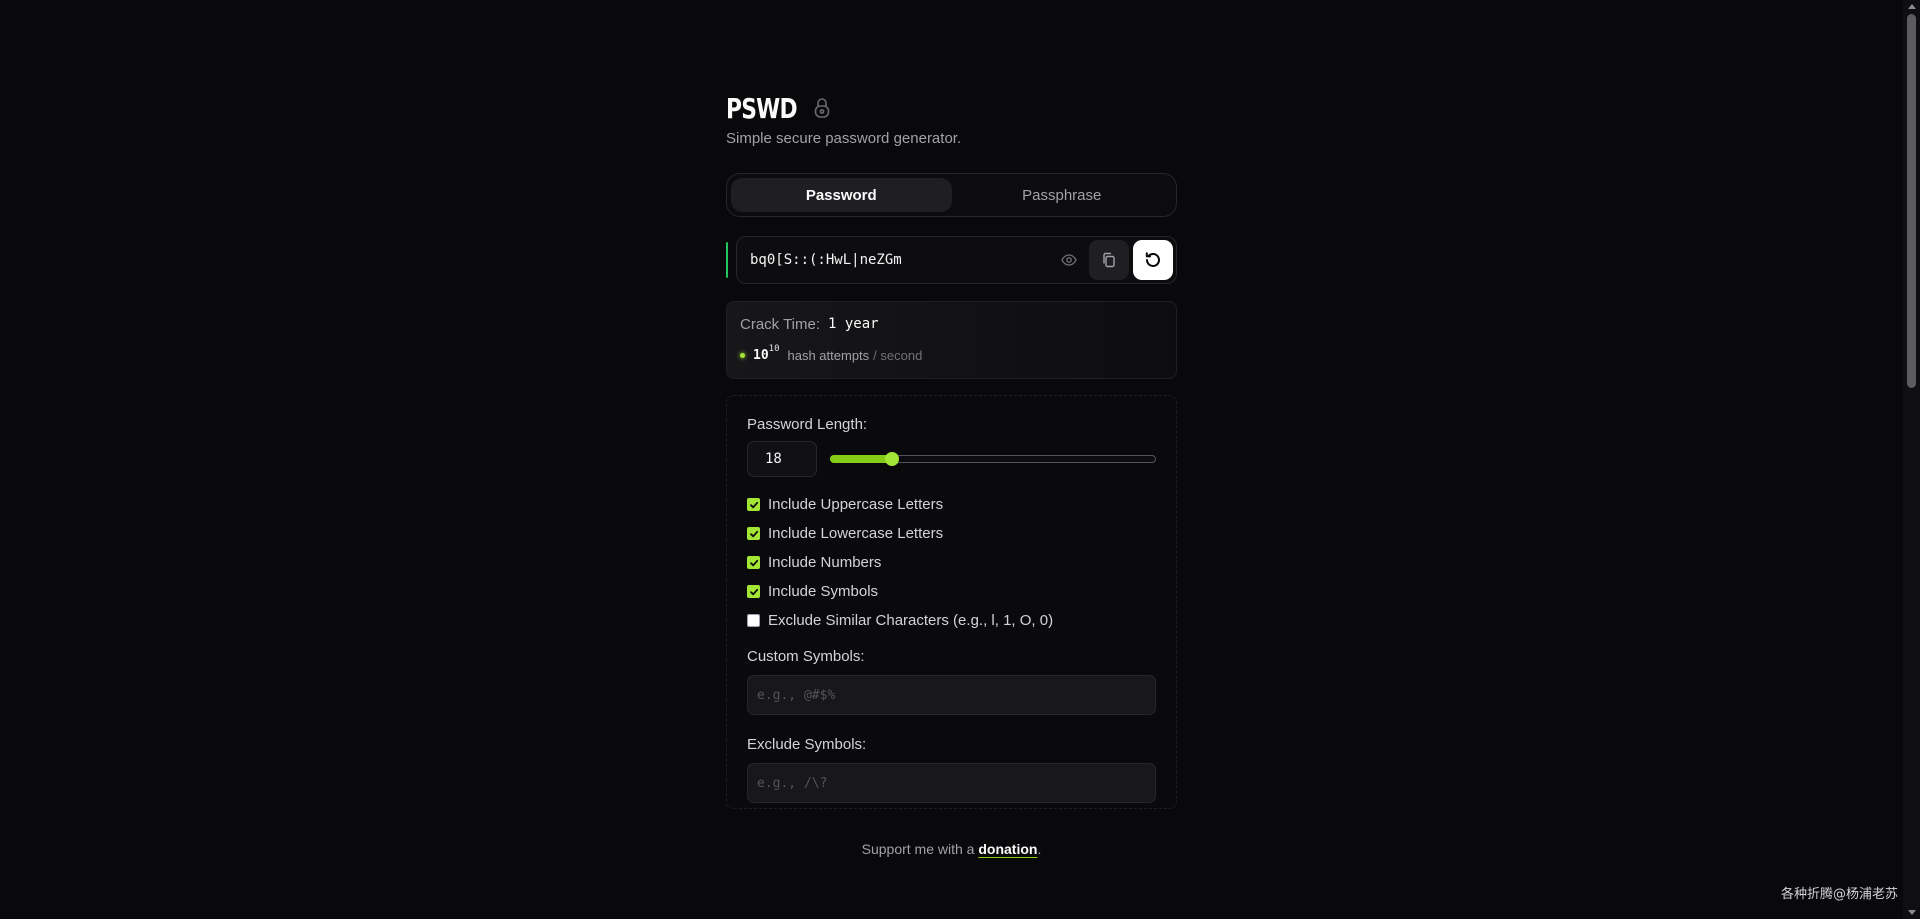  What do you see at coordinates (951, 591) in the screenshot?
I see `option-row: Include Symbols` at bounding box center [951, 591].